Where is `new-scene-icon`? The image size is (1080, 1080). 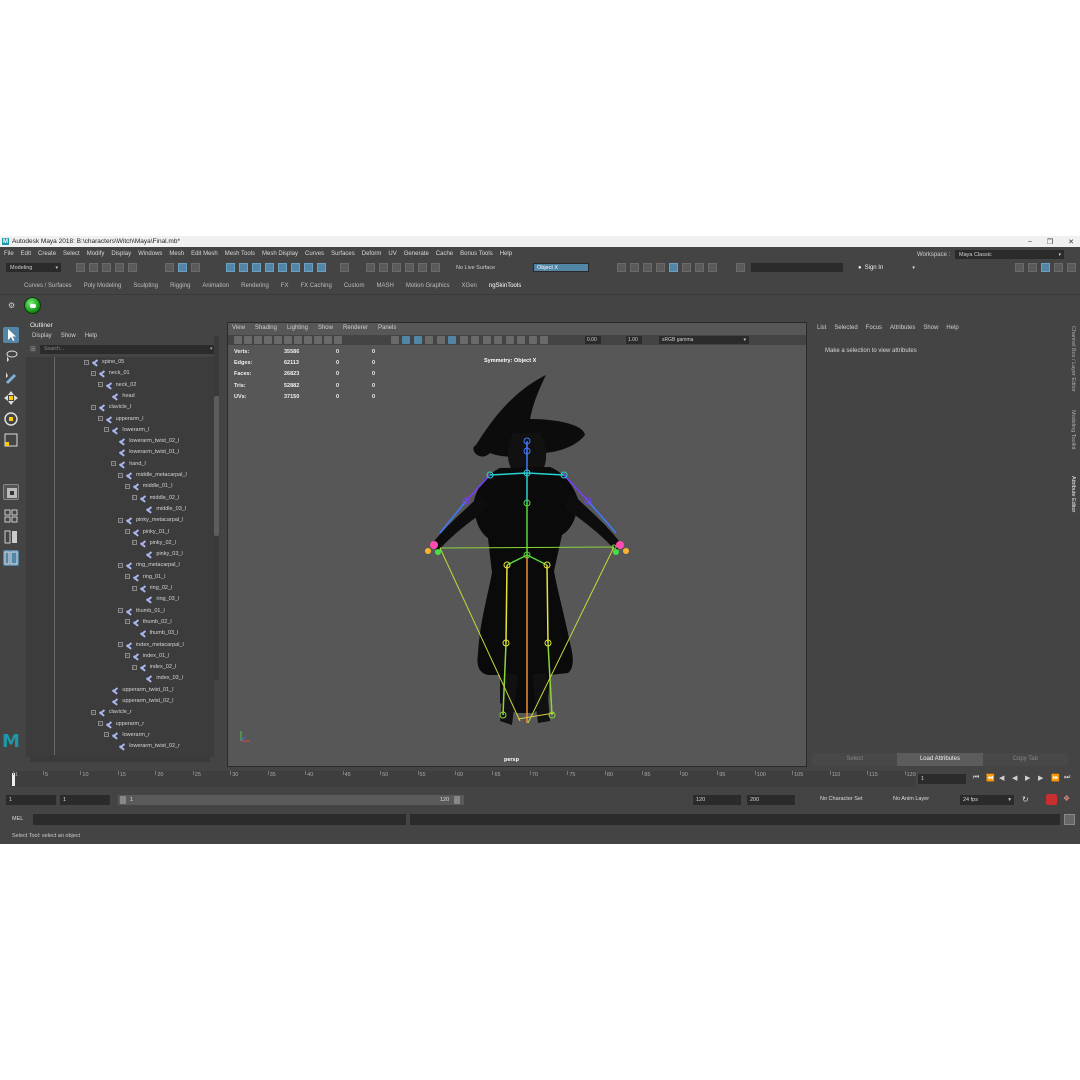
new-scene-icon is located at coordinates (80, 267).